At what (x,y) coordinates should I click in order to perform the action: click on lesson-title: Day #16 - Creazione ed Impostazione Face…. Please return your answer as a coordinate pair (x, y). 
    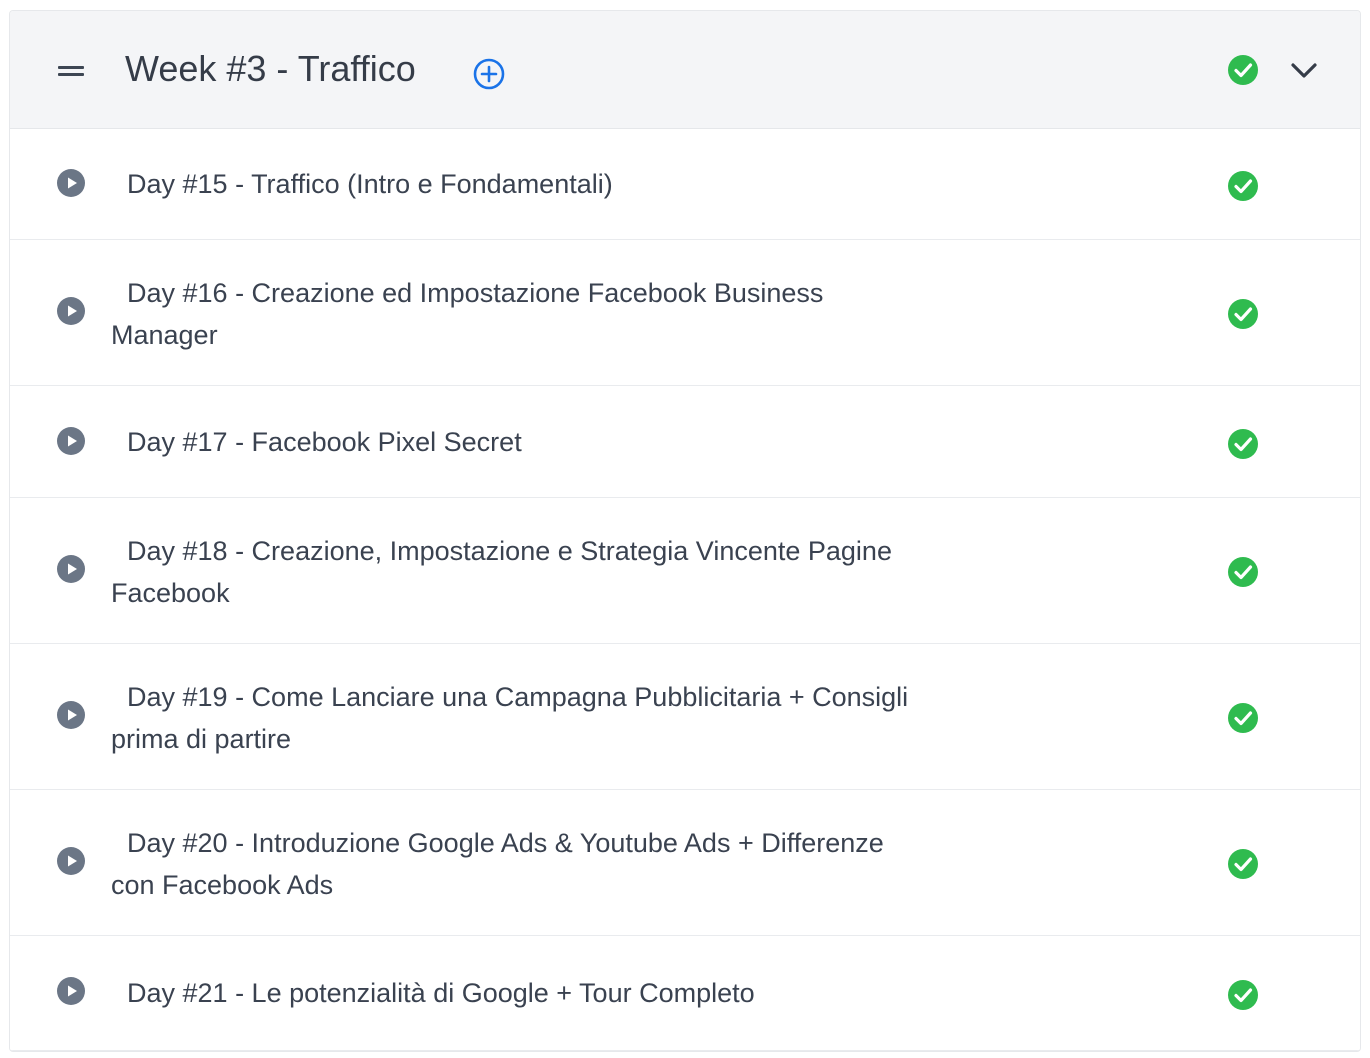
    Looking at the image, I should click on (511, 314).